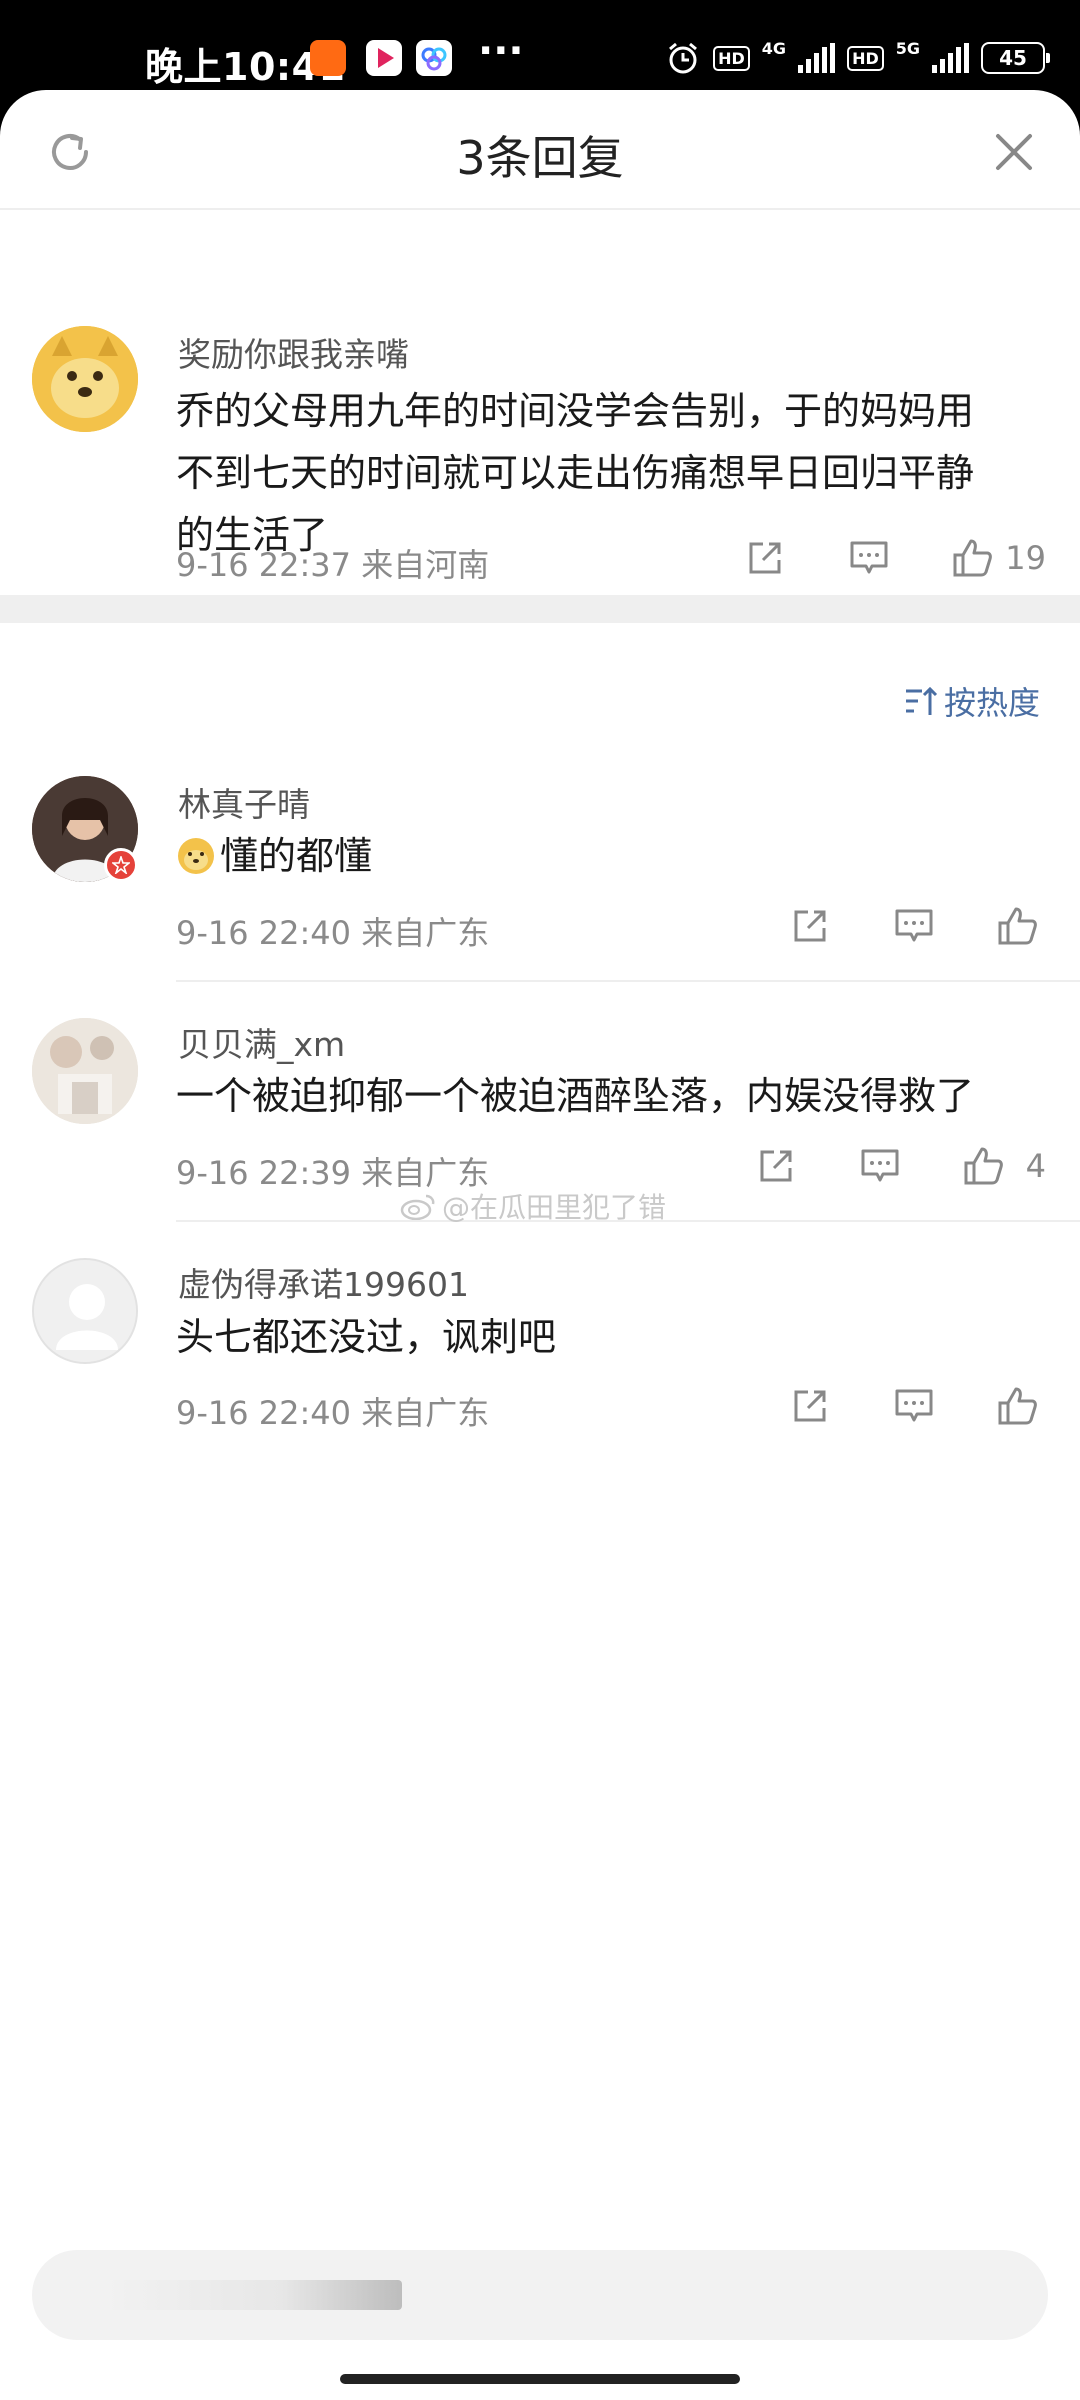  What do you see at coordinates (1025, 558) in the screenshot?
I see `like-count: 19` at bounding box center [1025, 558].